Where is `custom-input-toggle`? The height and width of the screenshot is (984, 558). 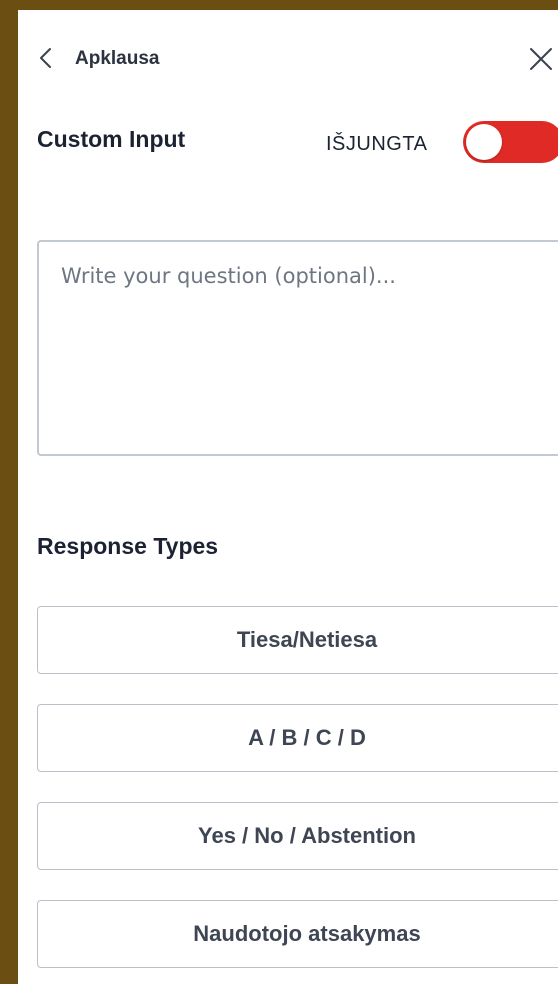
custom-input-toggle is located at coordinates (510, 142).